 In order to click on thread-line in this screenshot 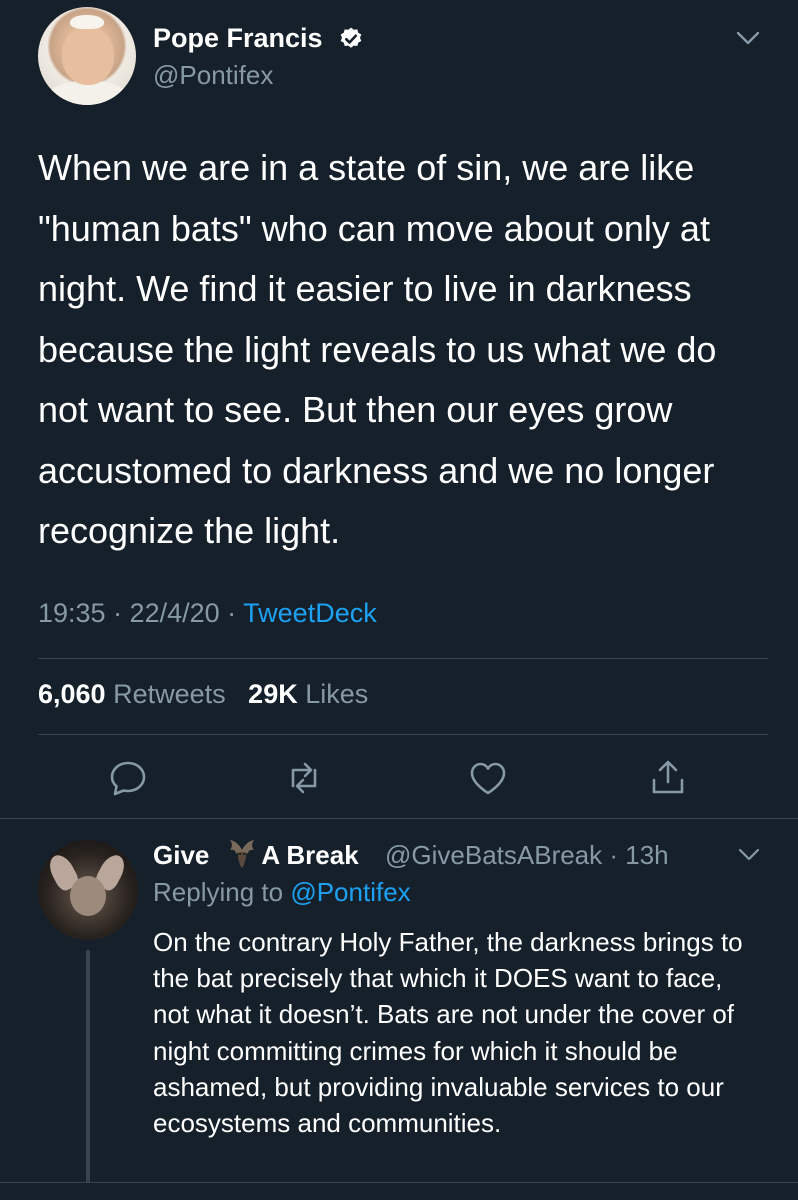, I will do `click(88, 1066)`.